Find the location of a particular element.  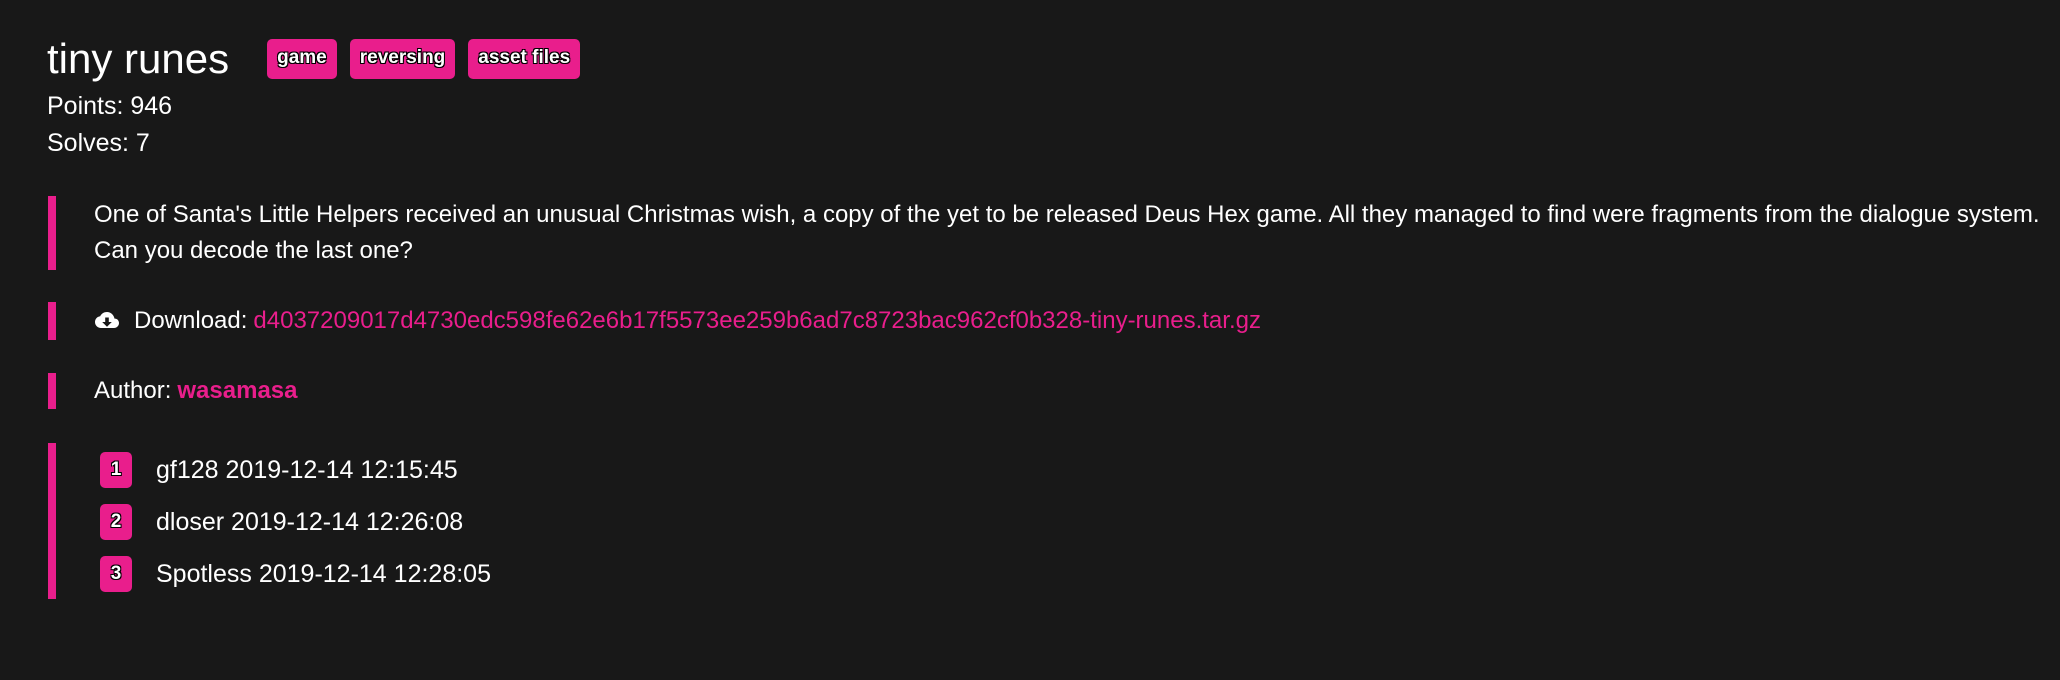

rank-badge: 1 is located at coordinates (116, 470).